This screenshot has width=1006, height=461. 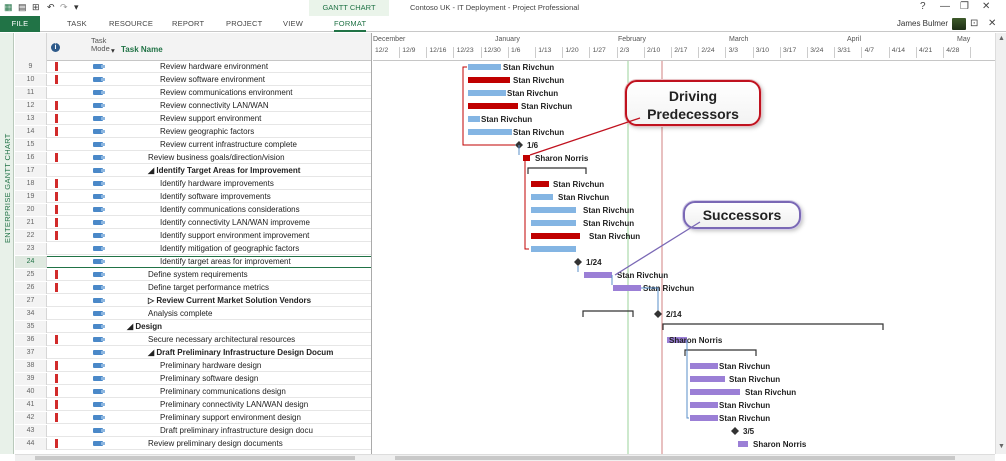 I want to click on table-row: 40 Preliminary communications design, so click(x=193, y=392).